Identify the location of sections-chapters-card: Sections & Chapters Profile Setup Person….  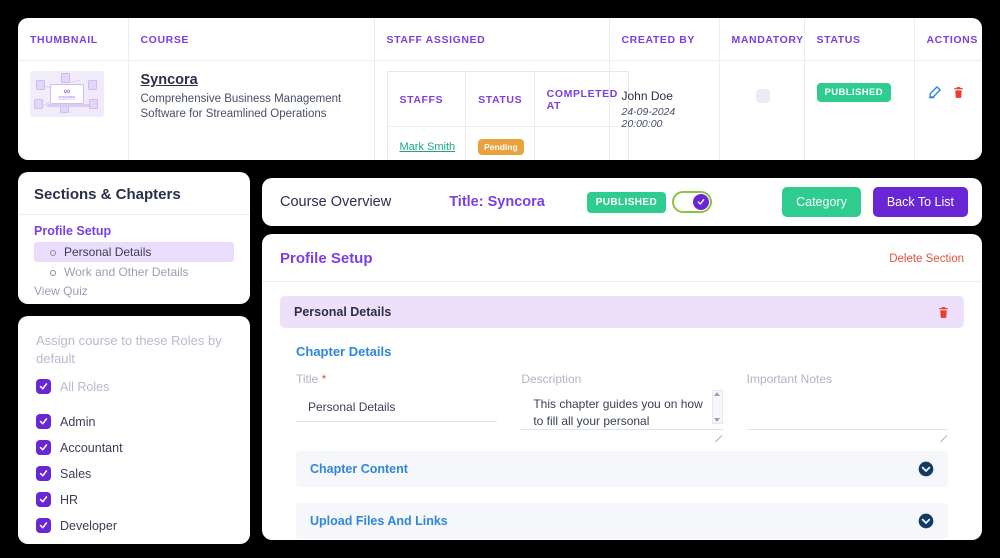
(134, 238).